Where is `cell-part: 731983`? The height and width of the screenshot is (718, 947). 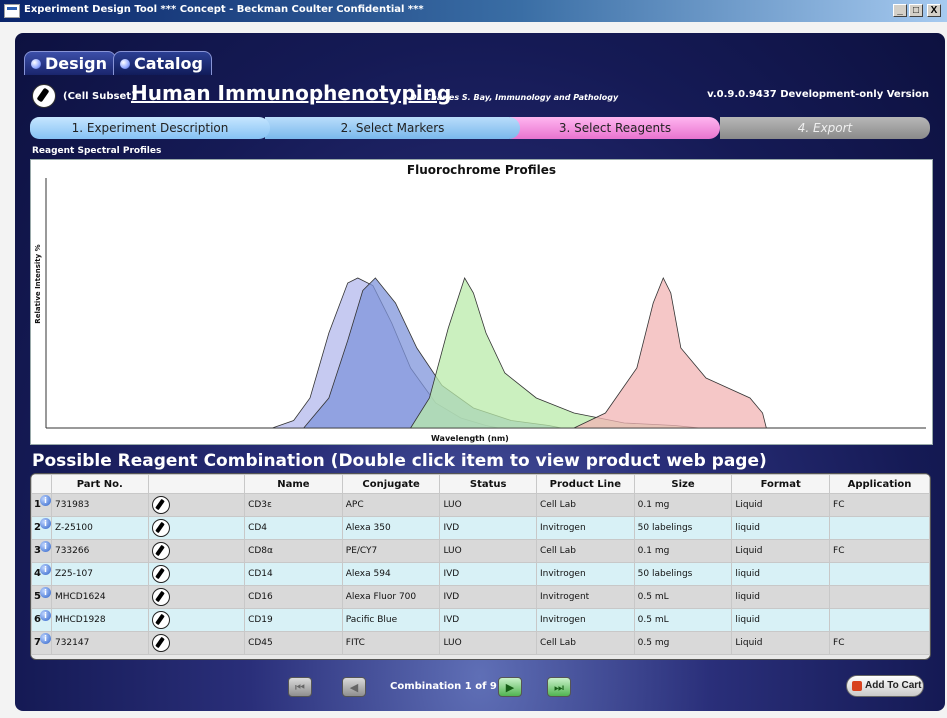 cell-part: 731983 is located at coordinates (99, 505).